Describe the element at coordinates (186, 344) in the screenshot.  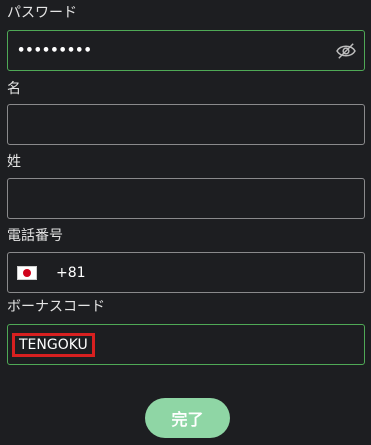
I see `bonus-code-field: TENGOKU` at that location.